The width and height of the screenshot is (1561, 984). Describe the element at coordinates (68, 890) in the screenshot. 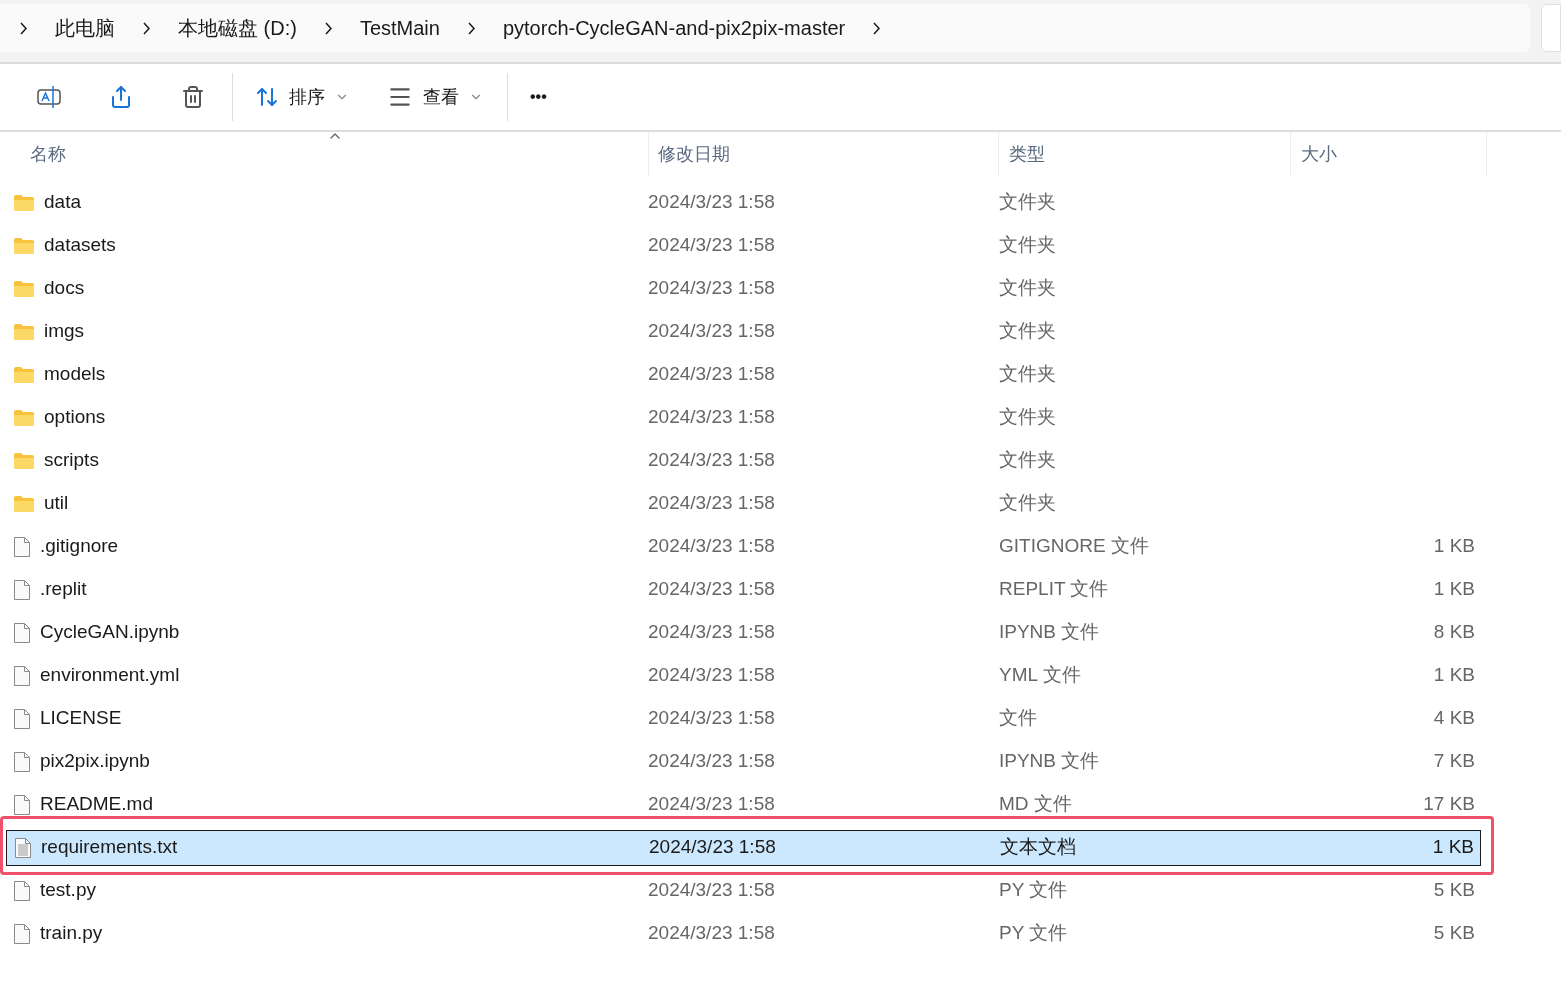

I see `file-name: test.py` at that location.